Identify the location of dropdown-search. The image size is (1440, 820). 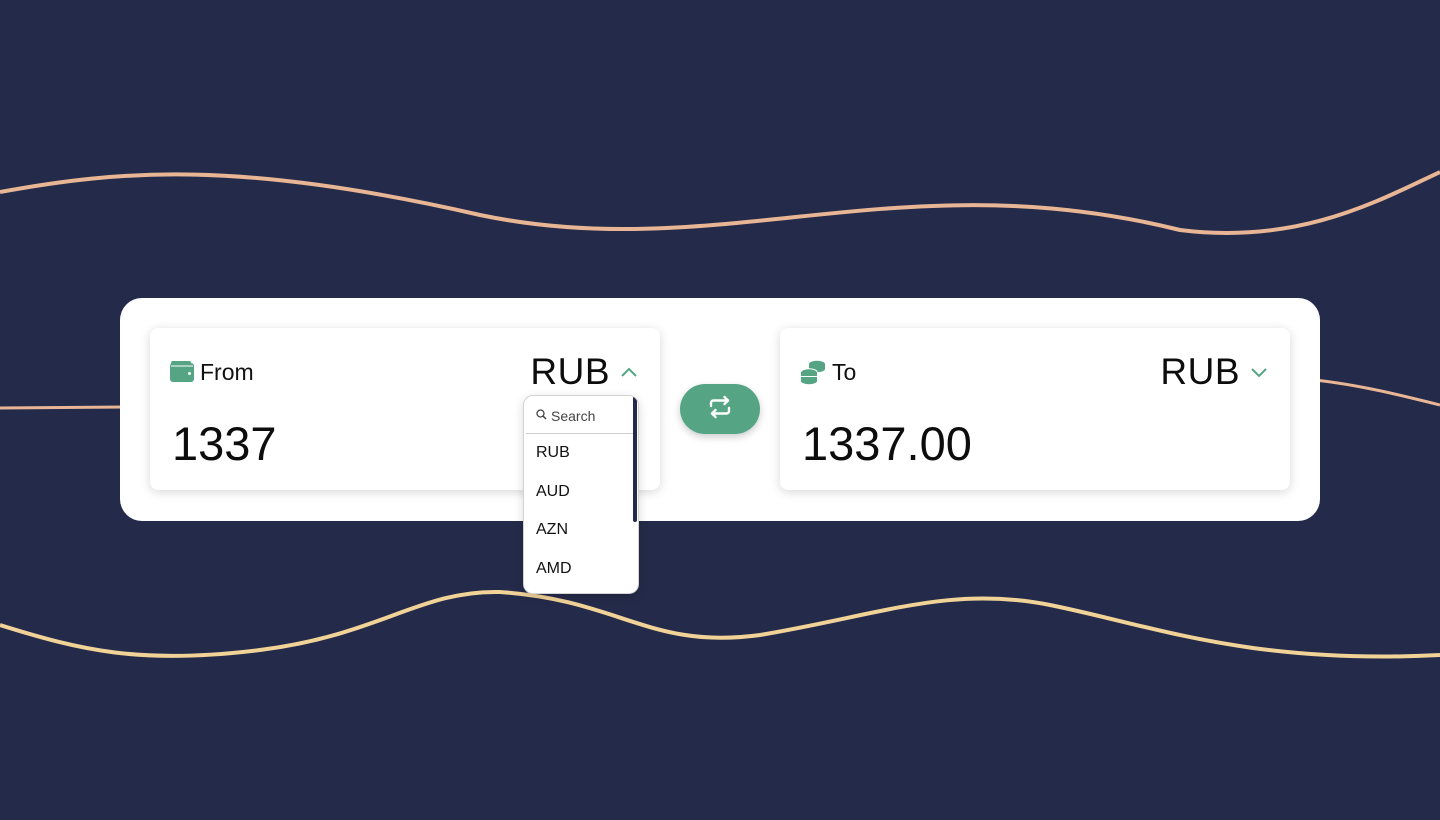
(580, 416).